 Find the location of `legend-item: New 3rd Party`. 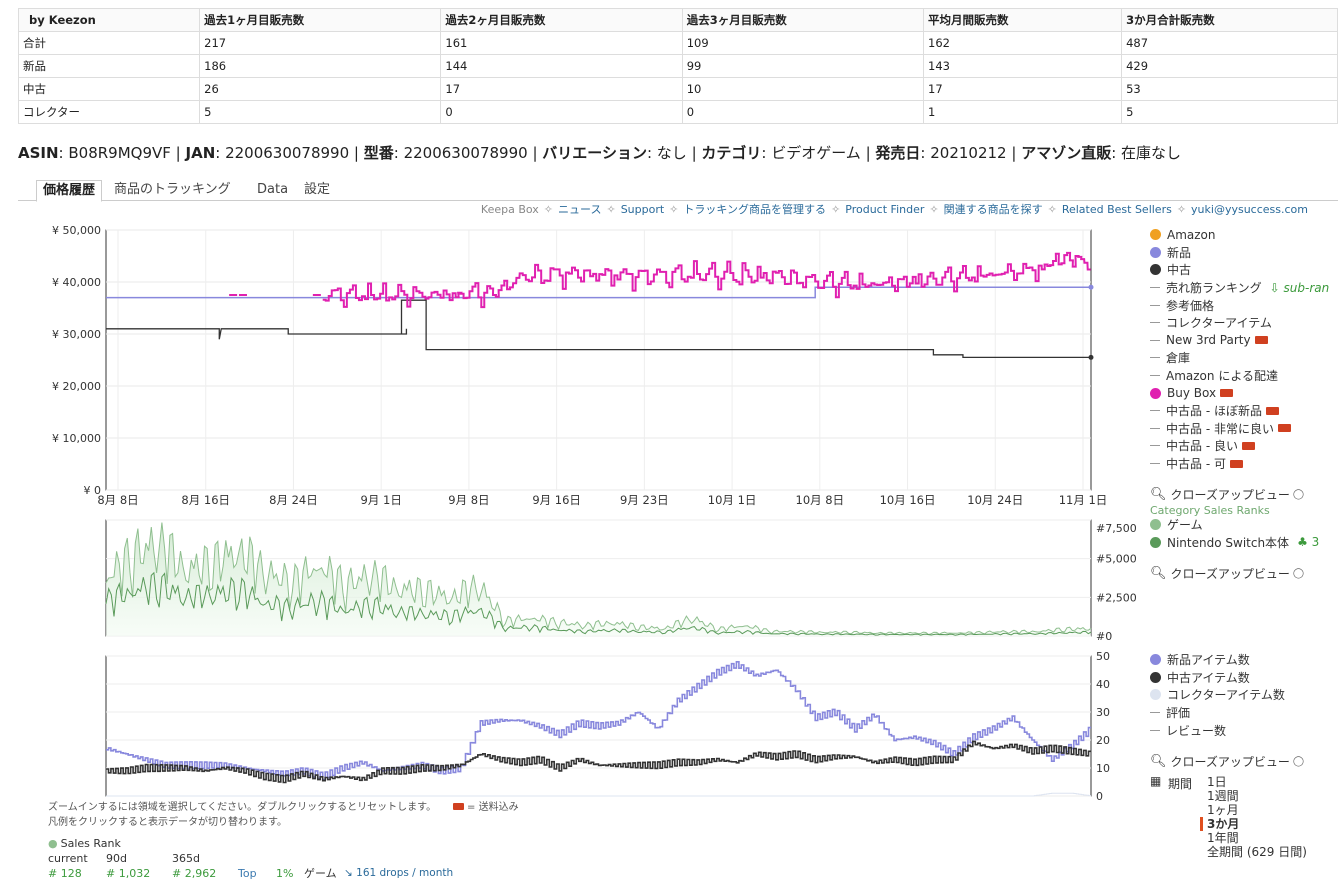

legend-item: New 3rd Party is located at coordinates (1239, 341).